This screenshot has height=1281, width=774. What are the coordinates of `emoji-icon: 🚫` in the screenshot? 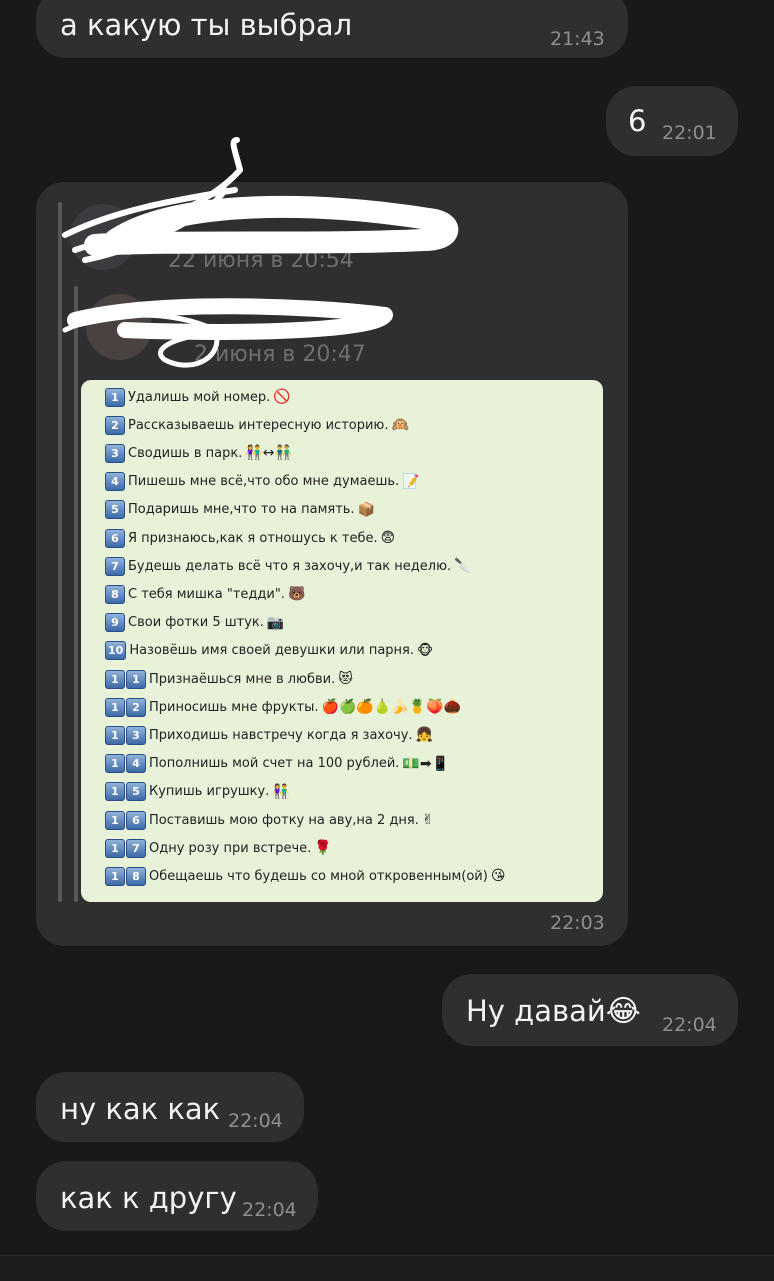 It's located at (282, 397).